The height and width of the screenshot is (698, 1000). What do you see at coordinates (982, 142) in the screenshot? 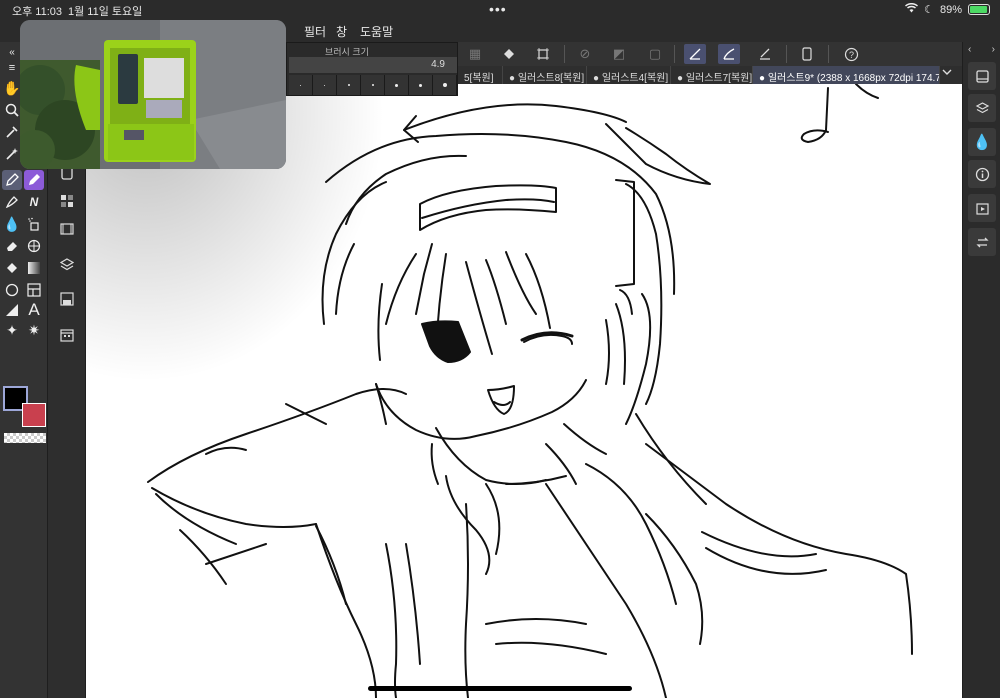
I see `color-palette-icon: 💧` at bounding box center [982, 142].